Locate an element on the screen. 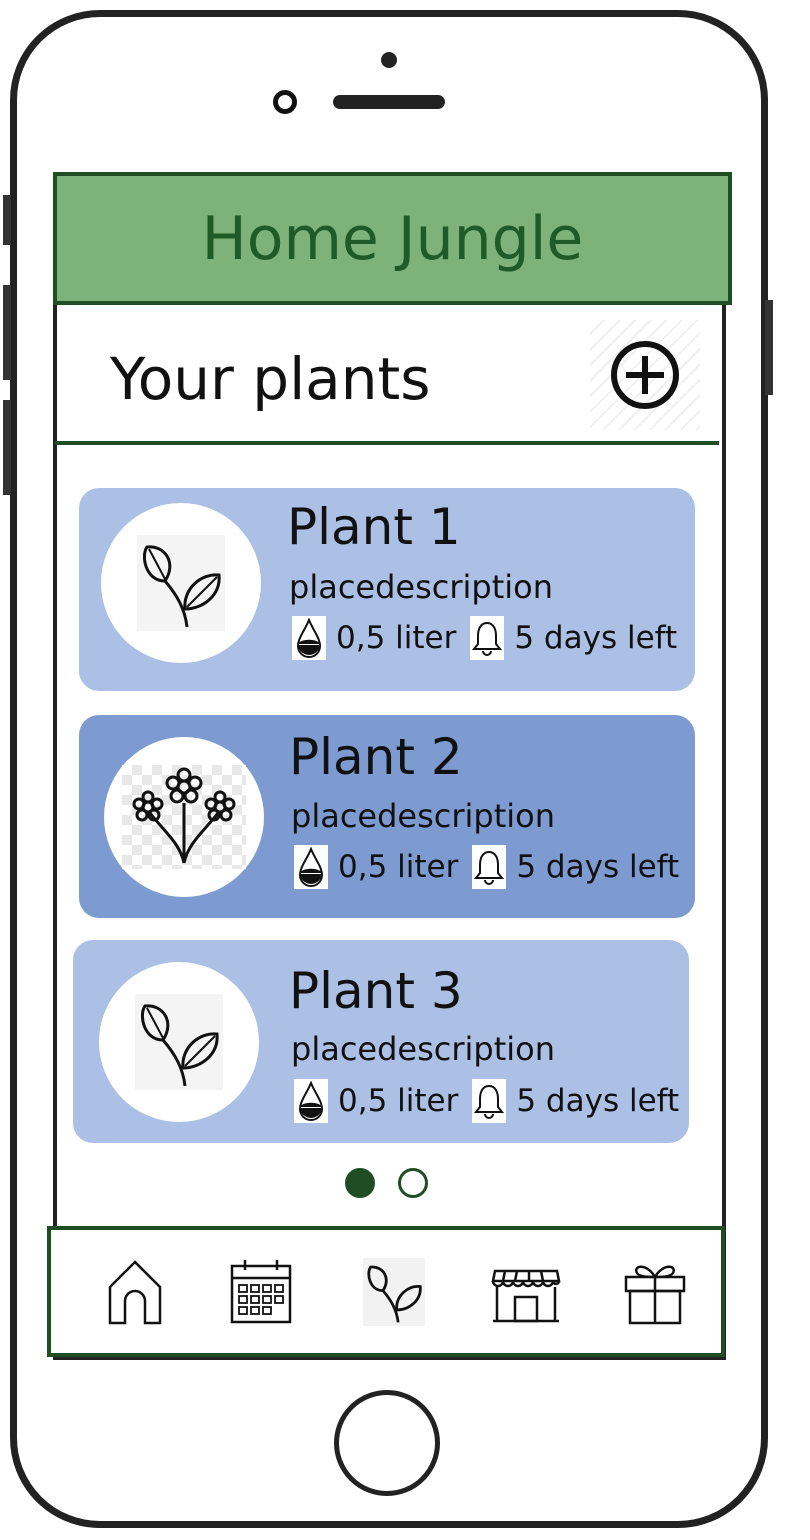 The width and height of the screenshot is (810, 1540). nav-gifts is located at coordinates (655, 1292).